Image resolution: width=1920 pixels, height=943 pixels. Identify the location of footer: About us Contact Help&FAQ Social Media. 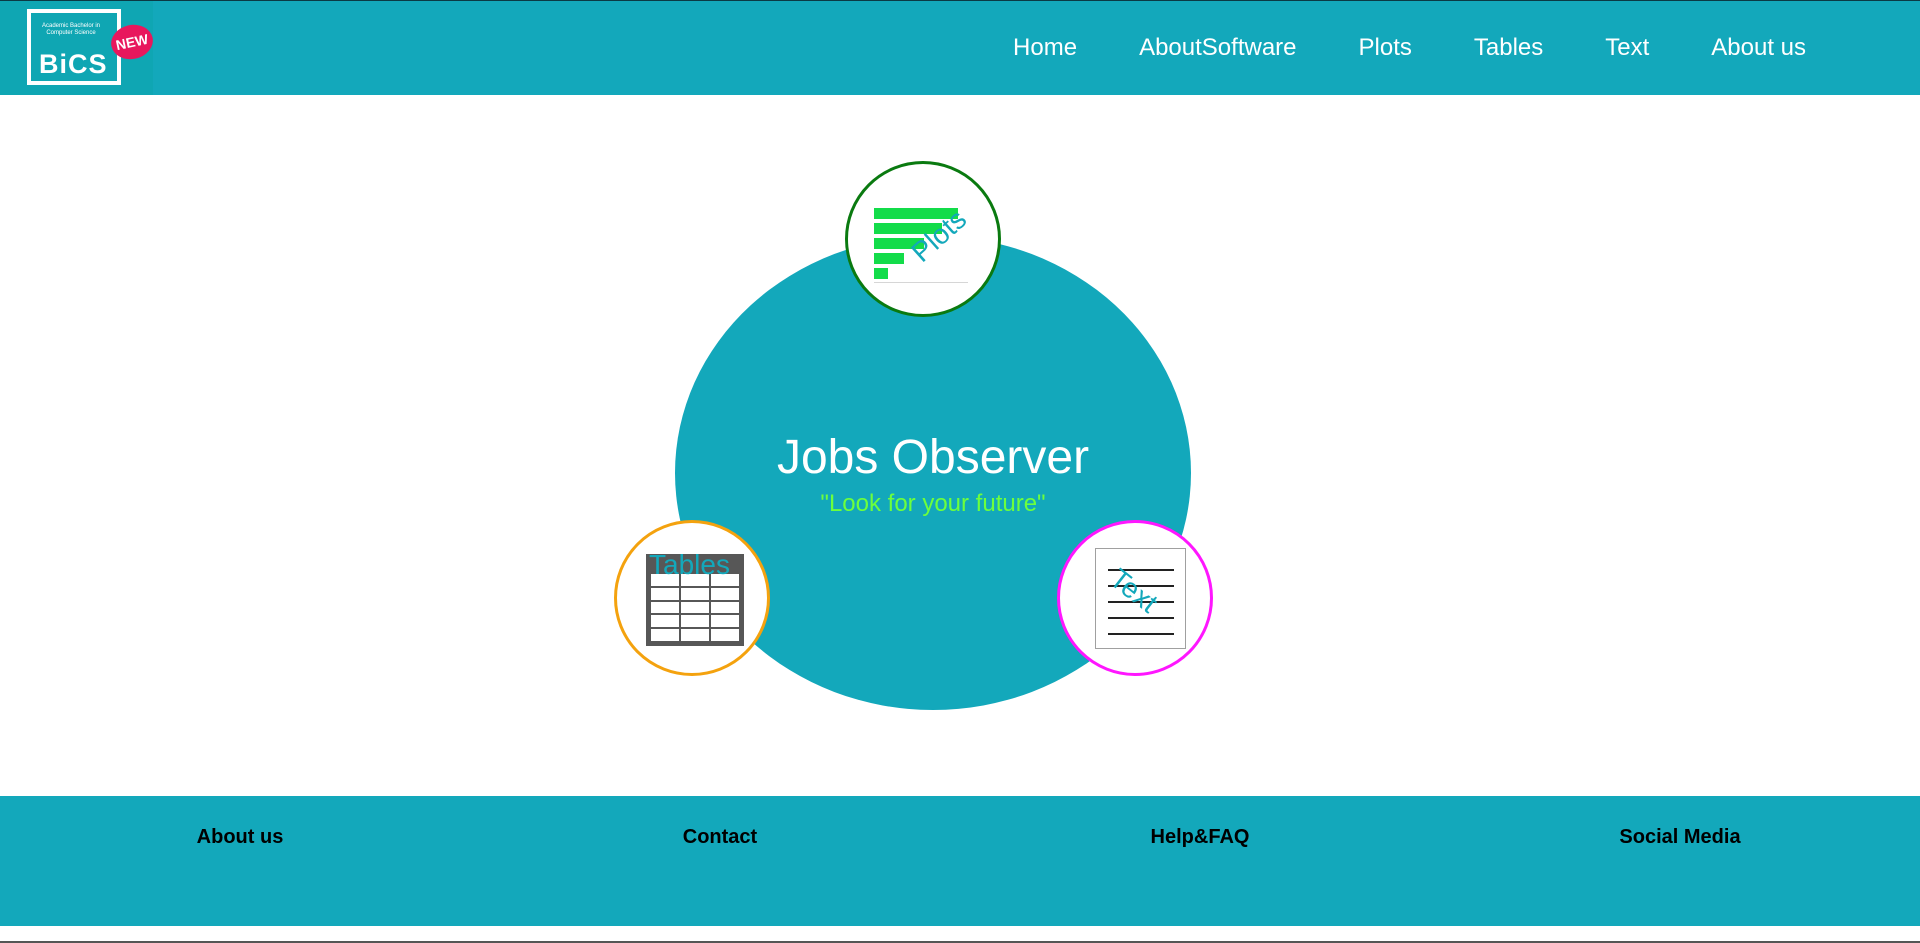
(960, 861).